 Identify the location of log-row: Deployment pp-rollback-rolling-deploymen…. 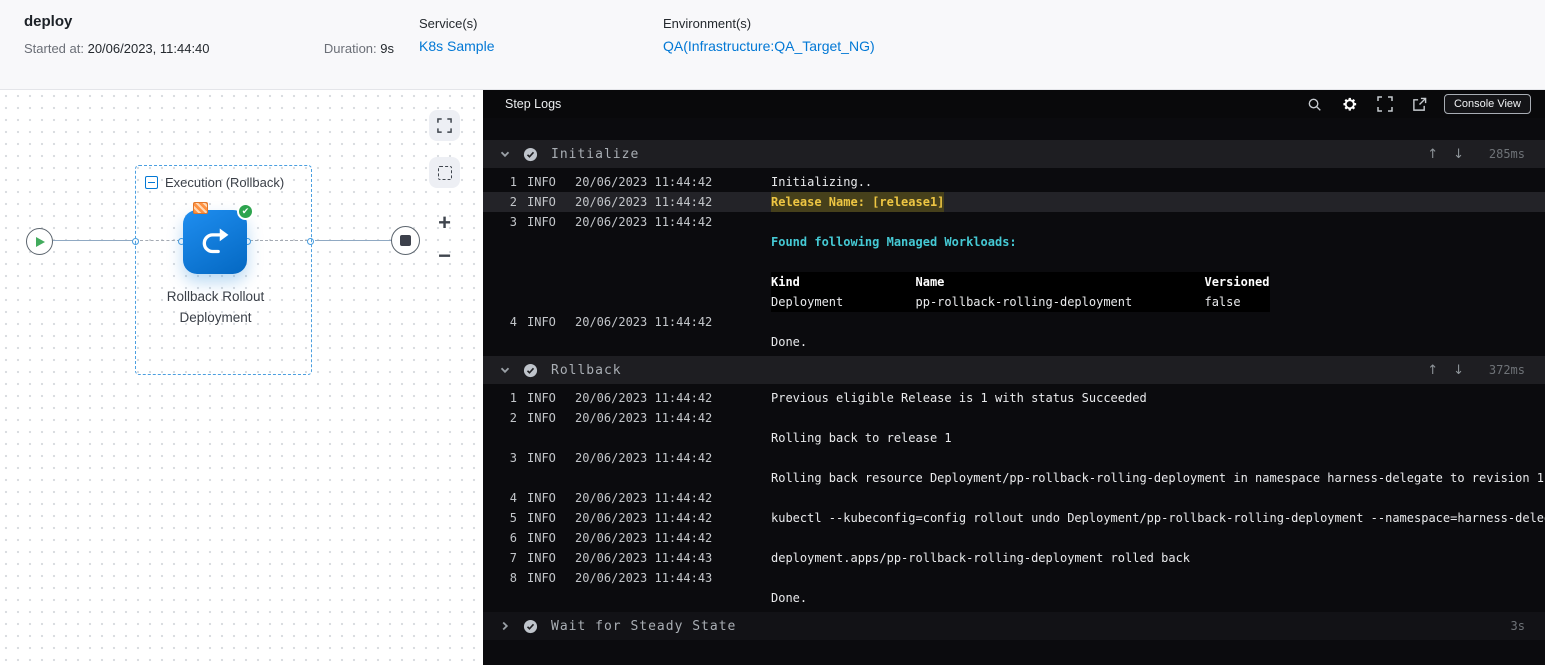
(1014, 302).